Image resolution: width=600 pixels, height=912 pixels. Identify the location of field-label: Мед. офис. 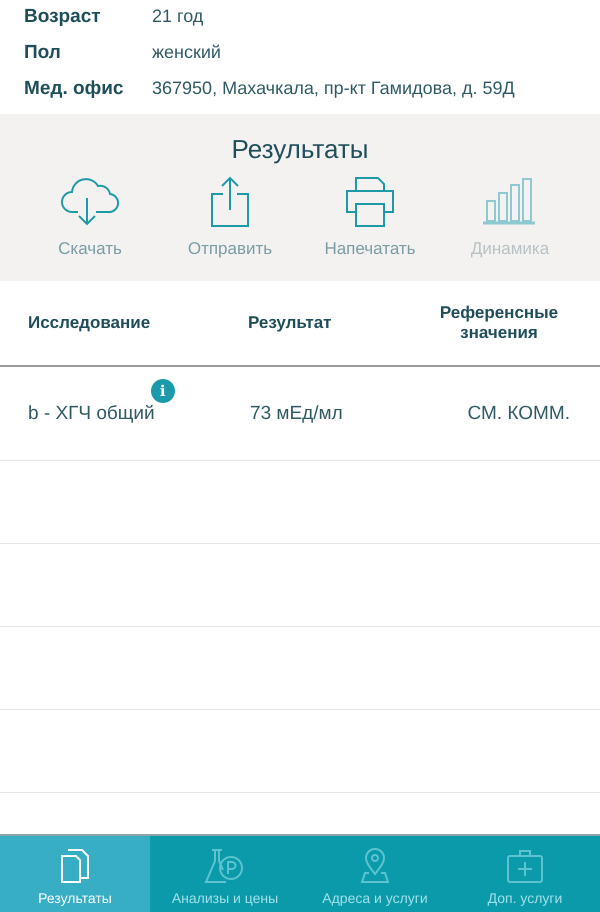
(74, 89).